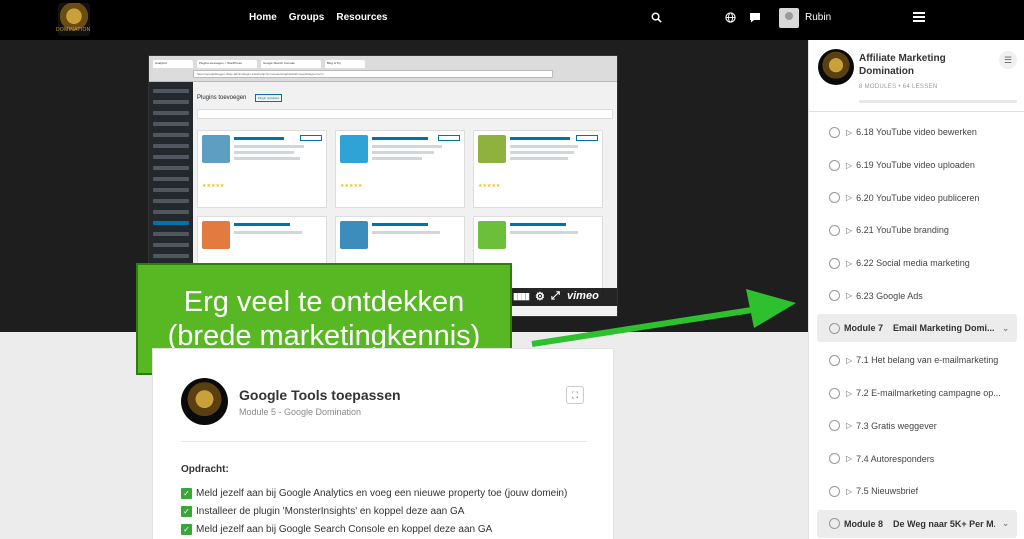 This screenshot has width=1024, height=539. What do you see at coordinates (902, 230) in the screenshot?
I see `lesson-item-label: 6.21 YouTube branding` at bounding box center [902, 230].